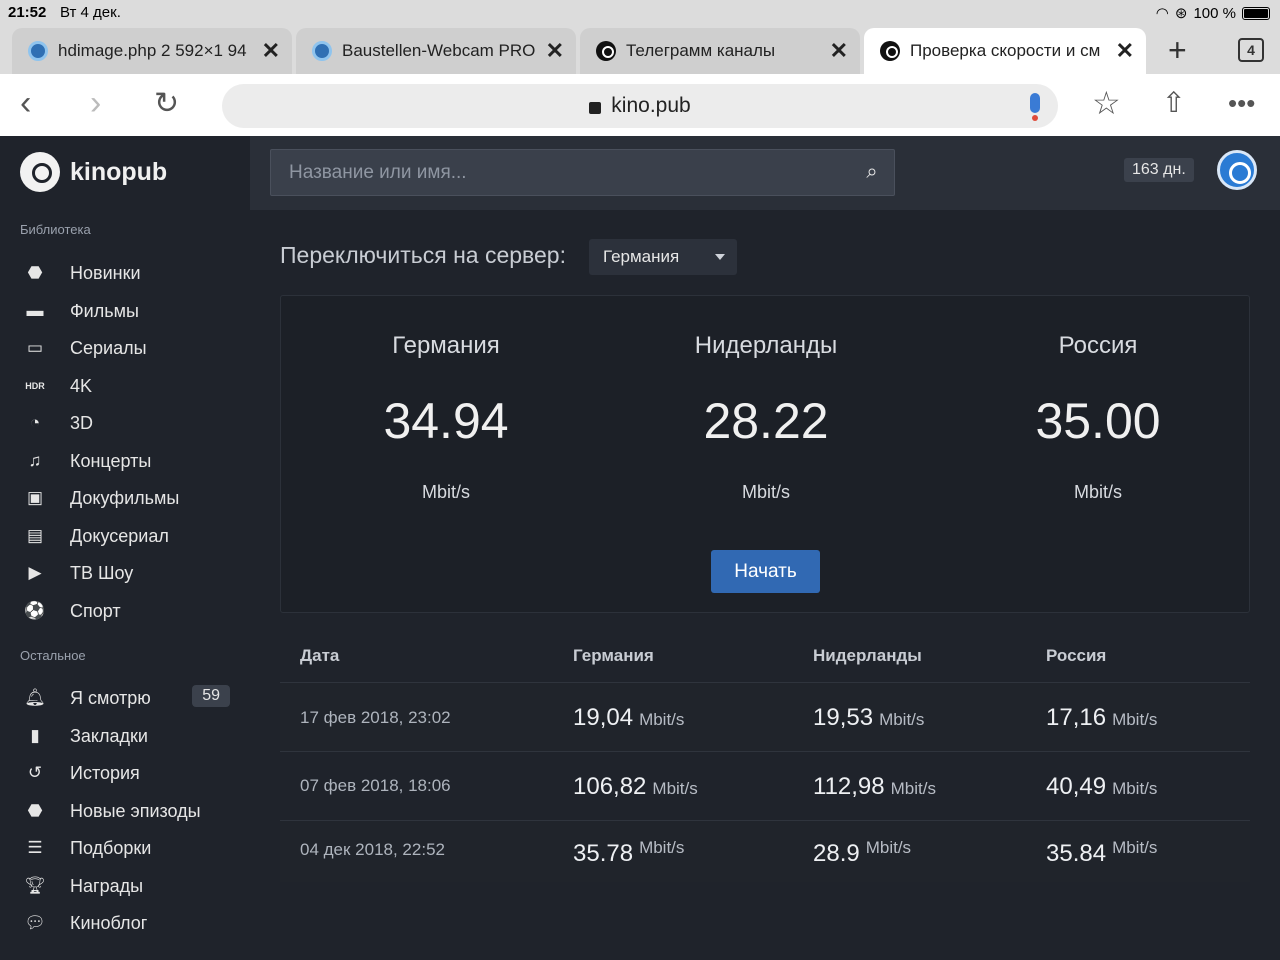 Image resolution: width=1280 pixels, height=960 pixels. I want to click on tab-title: Baustellen-Webcam PRO, so click(439, 50).